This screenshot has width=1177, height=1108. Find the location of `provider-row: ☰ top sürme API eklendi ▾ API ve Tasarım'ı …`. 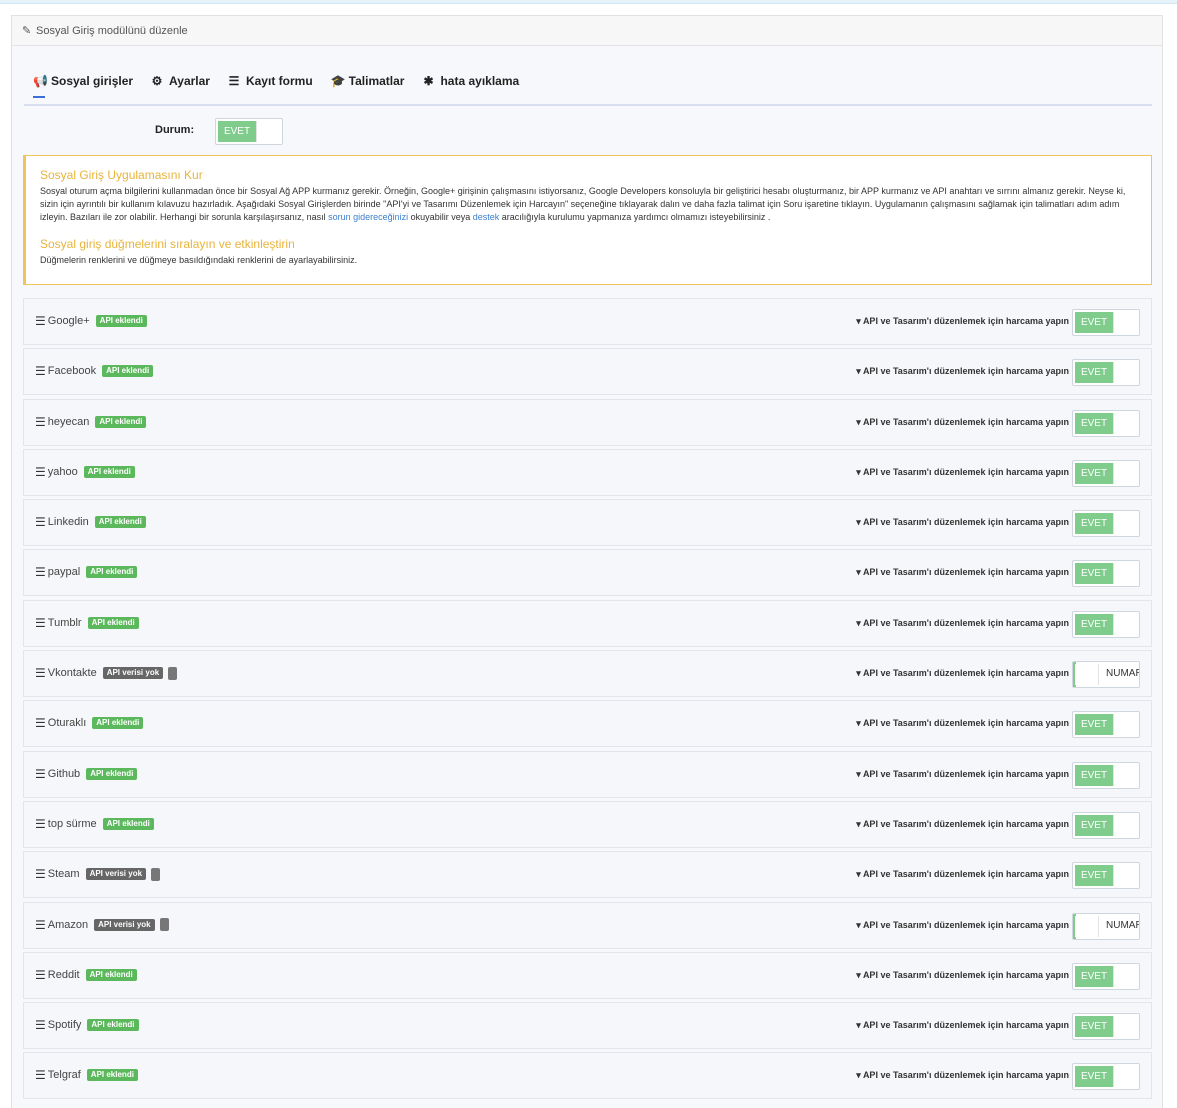

provider-row: ☰ top sürme API eklendi ▾ API ve Tasarım'ı … is located at coordinates (587, 824).